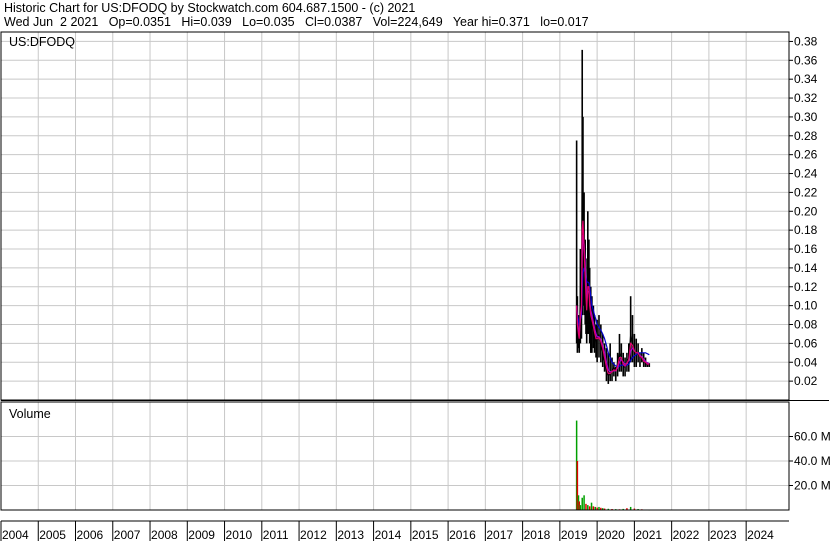 The height and width of the screenshot is (543, 830). Describe the element at coordinates (425, 535) in the screenshot. I see `x-tick-label: 2015` at that location.